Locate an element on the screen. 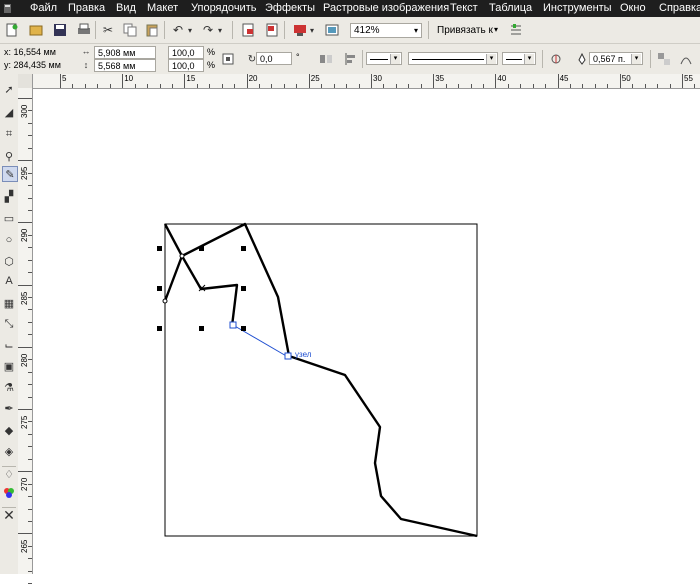 The height and width of the screenshot is (584, 700). new-document-icon is located at coordinates (12, 30).